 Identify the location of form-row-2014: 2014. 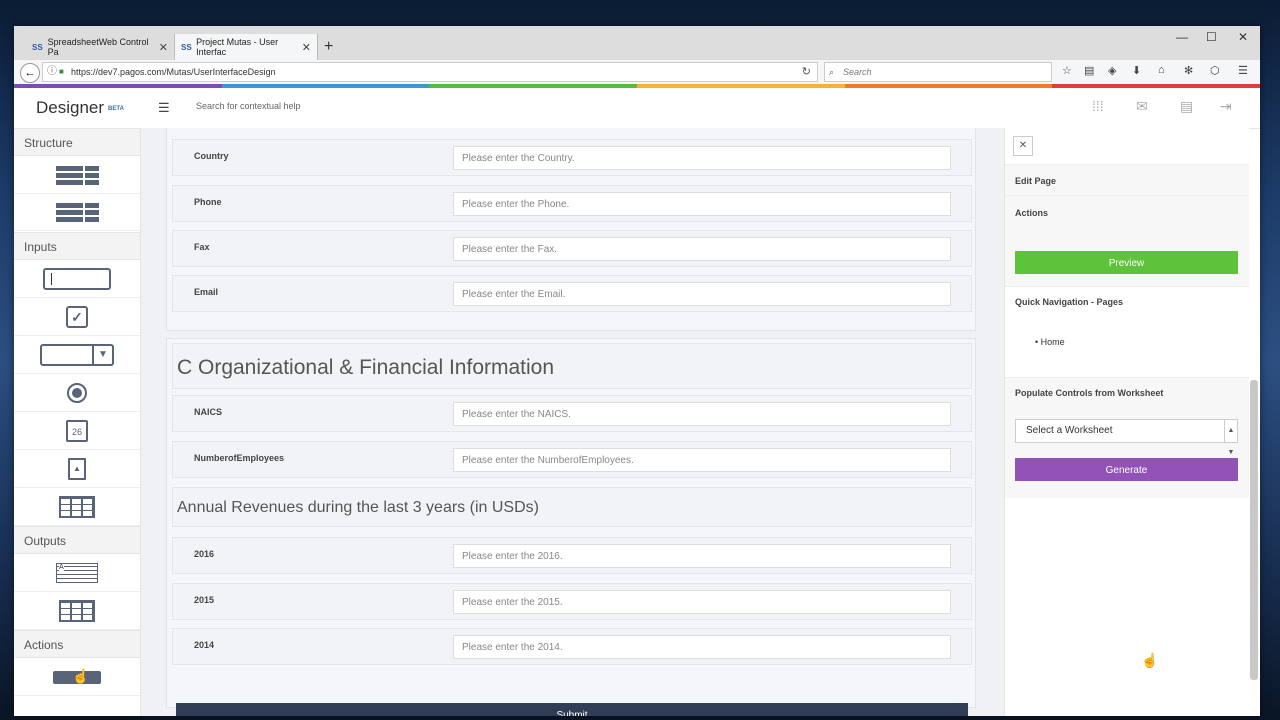
(572, 646).